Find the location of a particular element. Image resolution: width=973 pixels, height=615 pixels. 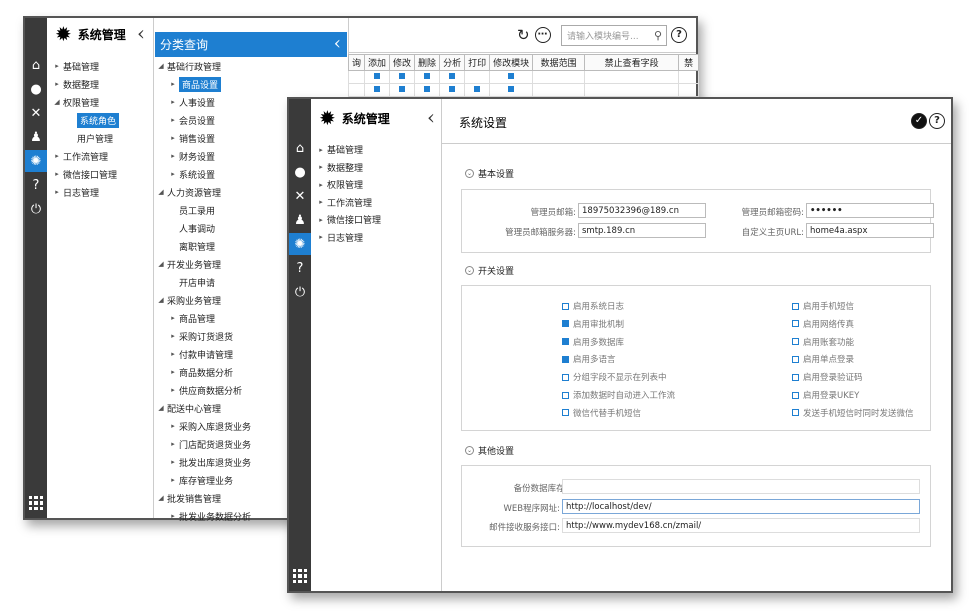

mail-service-field: http://www.mydev168.cn/zmail/ is located at coordinates (741, 525).